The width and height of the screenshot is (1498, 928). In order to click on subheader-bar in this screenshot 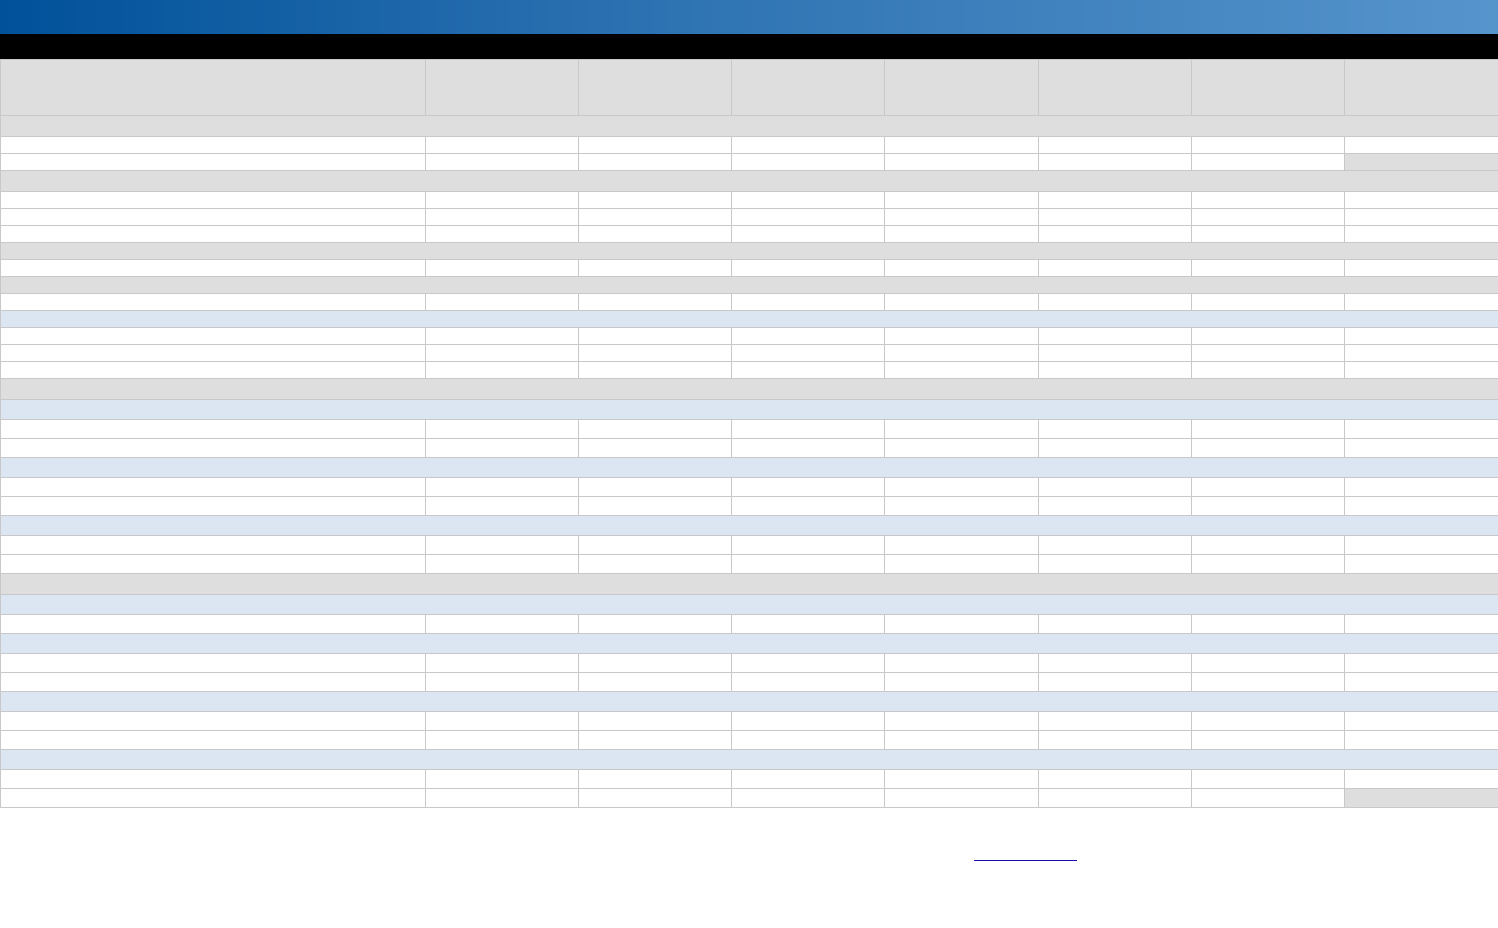, I will do `click(749, 46)`.